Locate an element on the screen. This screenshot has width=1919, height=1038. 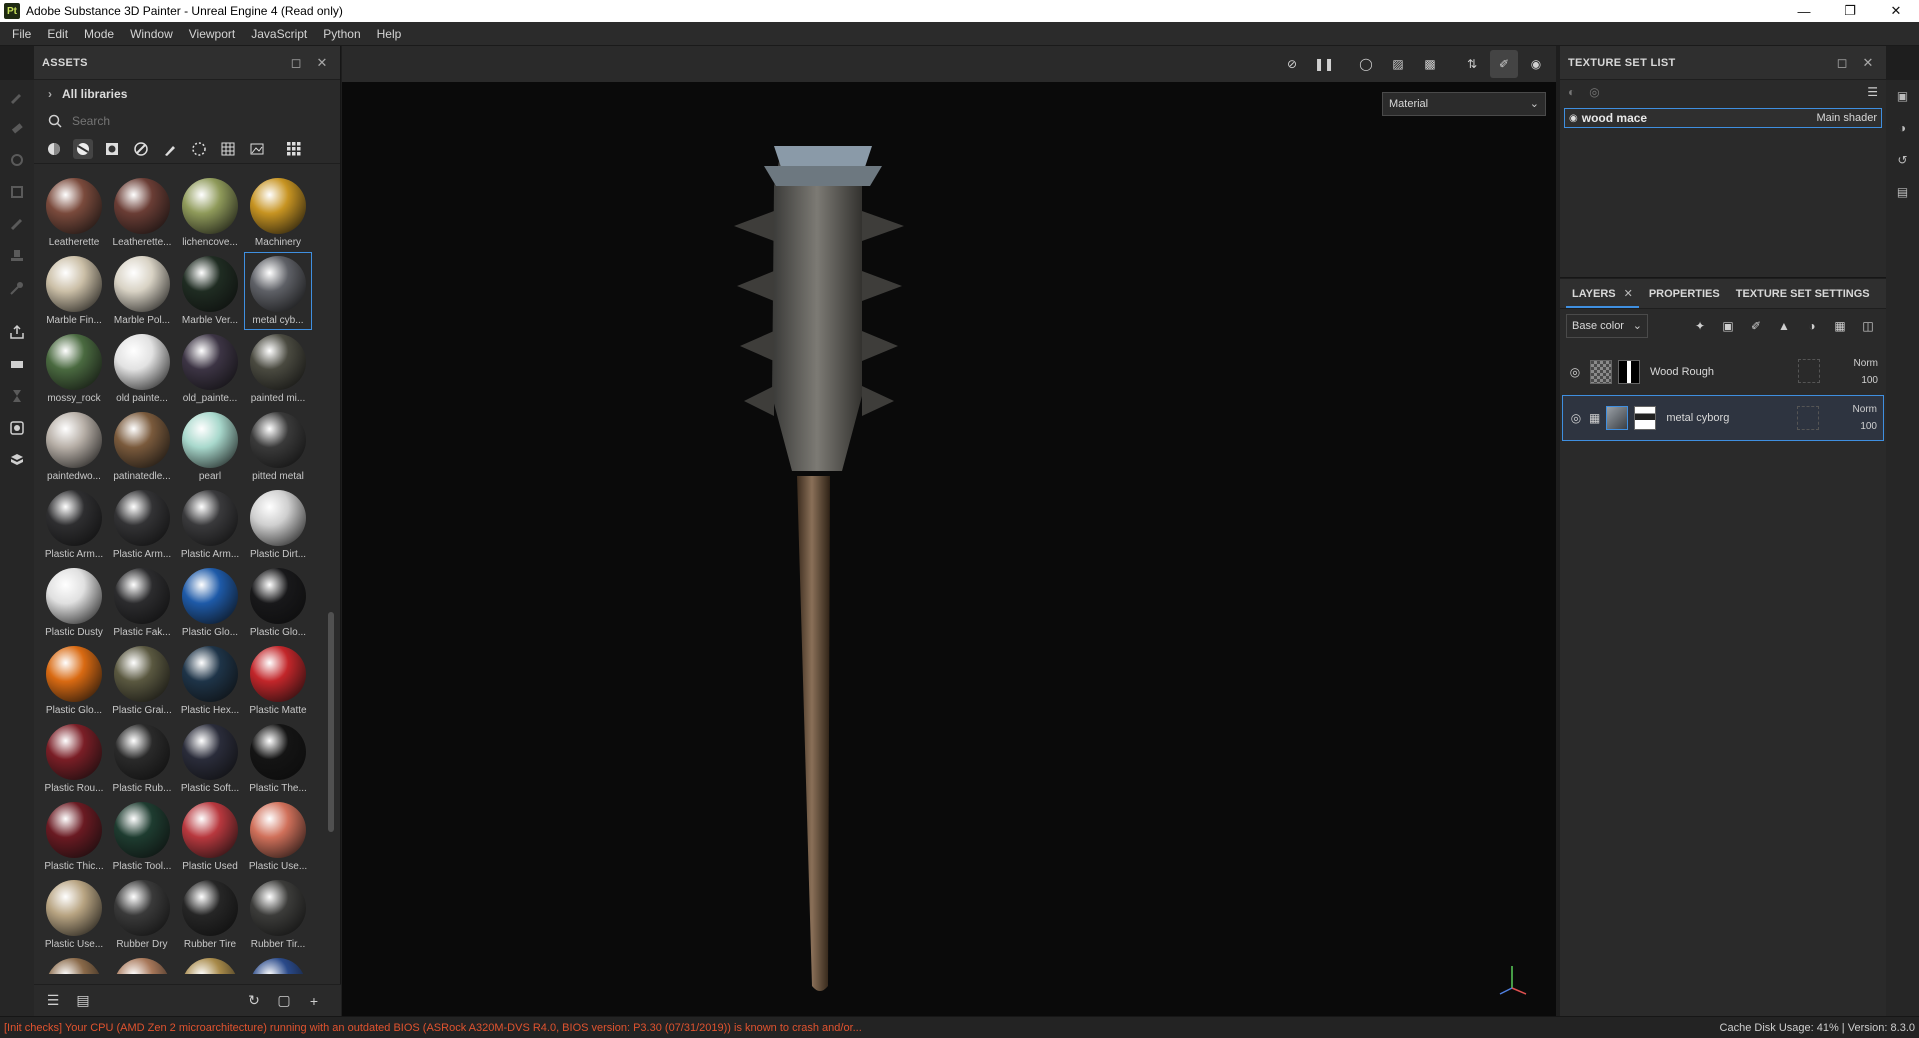
asset-item: Rubber Tire is located at coordinates (210, 915).